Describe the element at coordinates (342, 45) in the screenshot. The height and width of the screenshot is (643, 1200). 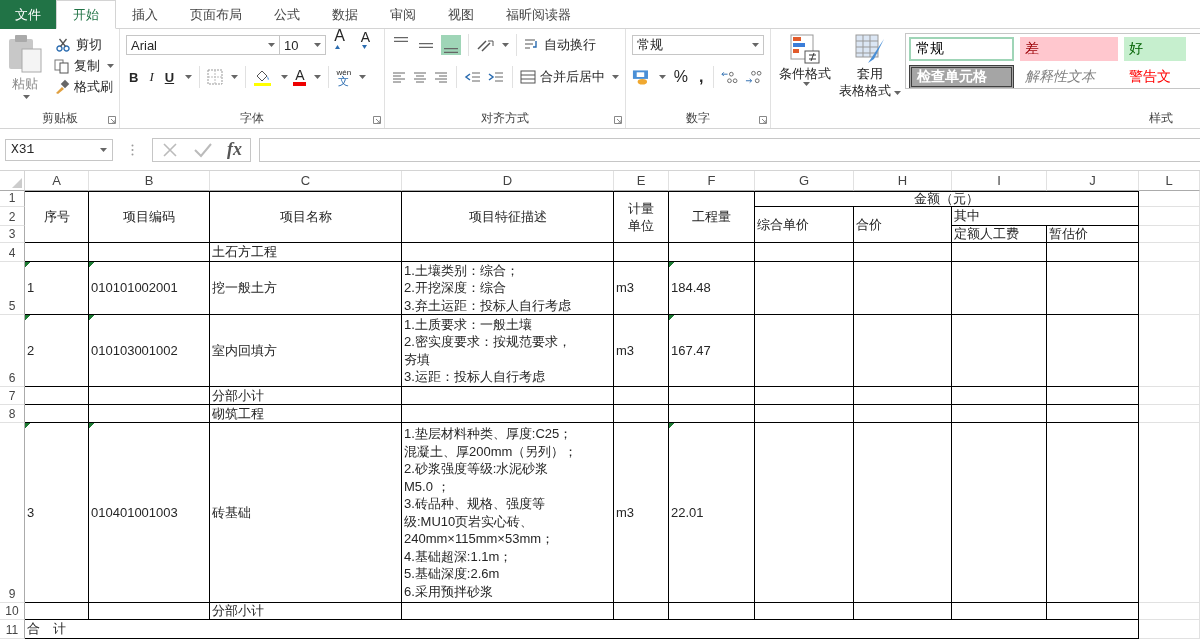
I see `grow-font-button: A` at that location.